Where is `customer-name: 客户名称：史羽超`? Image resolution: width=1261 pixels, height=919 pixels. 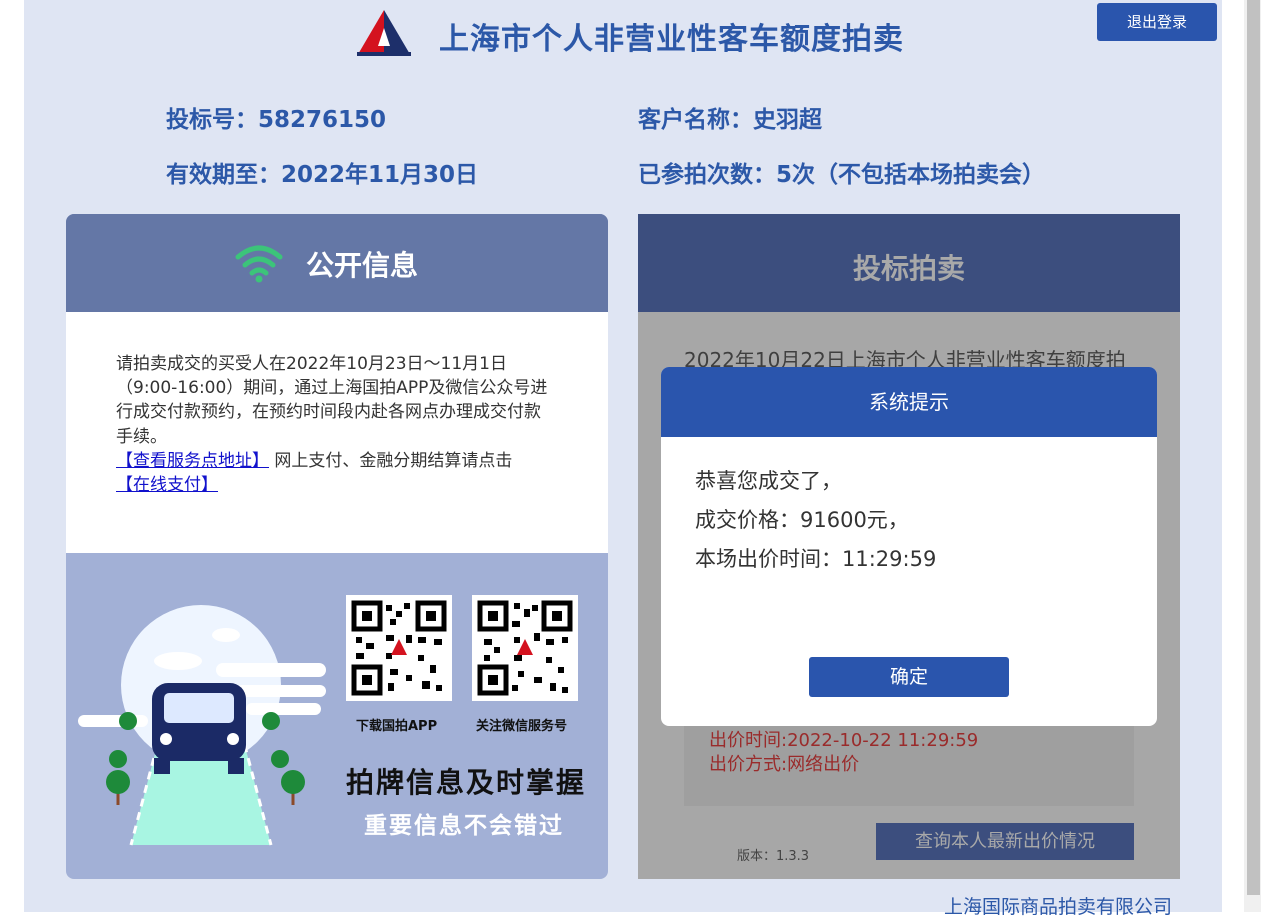 customer-name: 客户名称：史羽超 is located at coordinates (730, 120).